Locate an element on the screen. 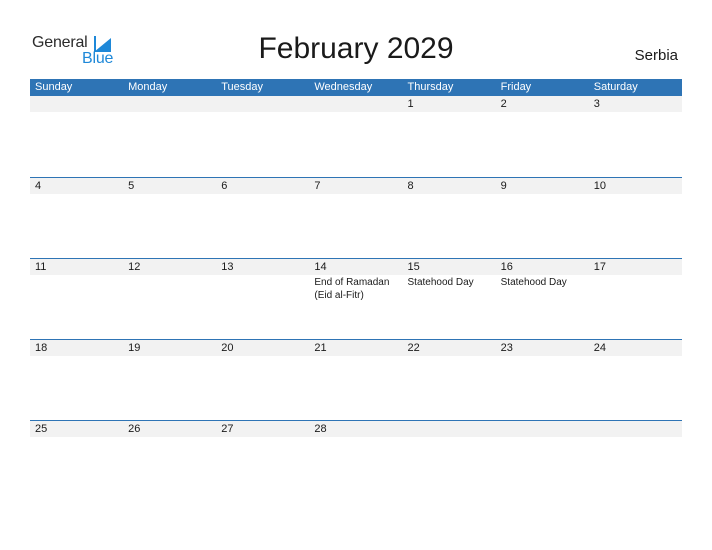 The width and height of the screenshot is (712, 550). day-cell: 15 is located at coordinates (449, 267).